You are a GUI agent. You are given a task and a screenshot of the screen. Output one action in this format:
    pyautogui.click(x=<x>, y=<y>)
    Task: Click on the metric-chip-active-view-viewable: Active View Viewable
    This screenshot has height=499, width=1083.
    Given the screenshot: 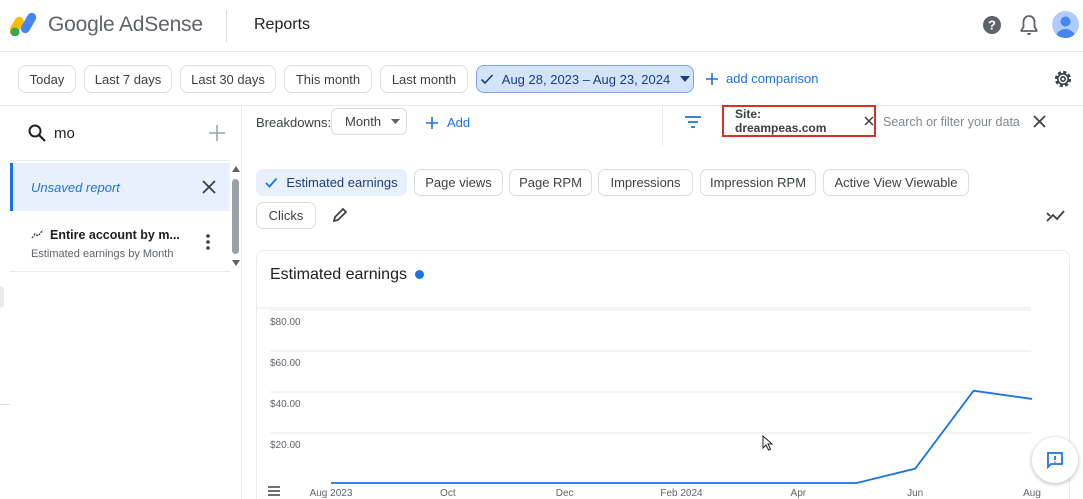 What is the action you would take?
    pyautogui.click(x=896, y=182)
    